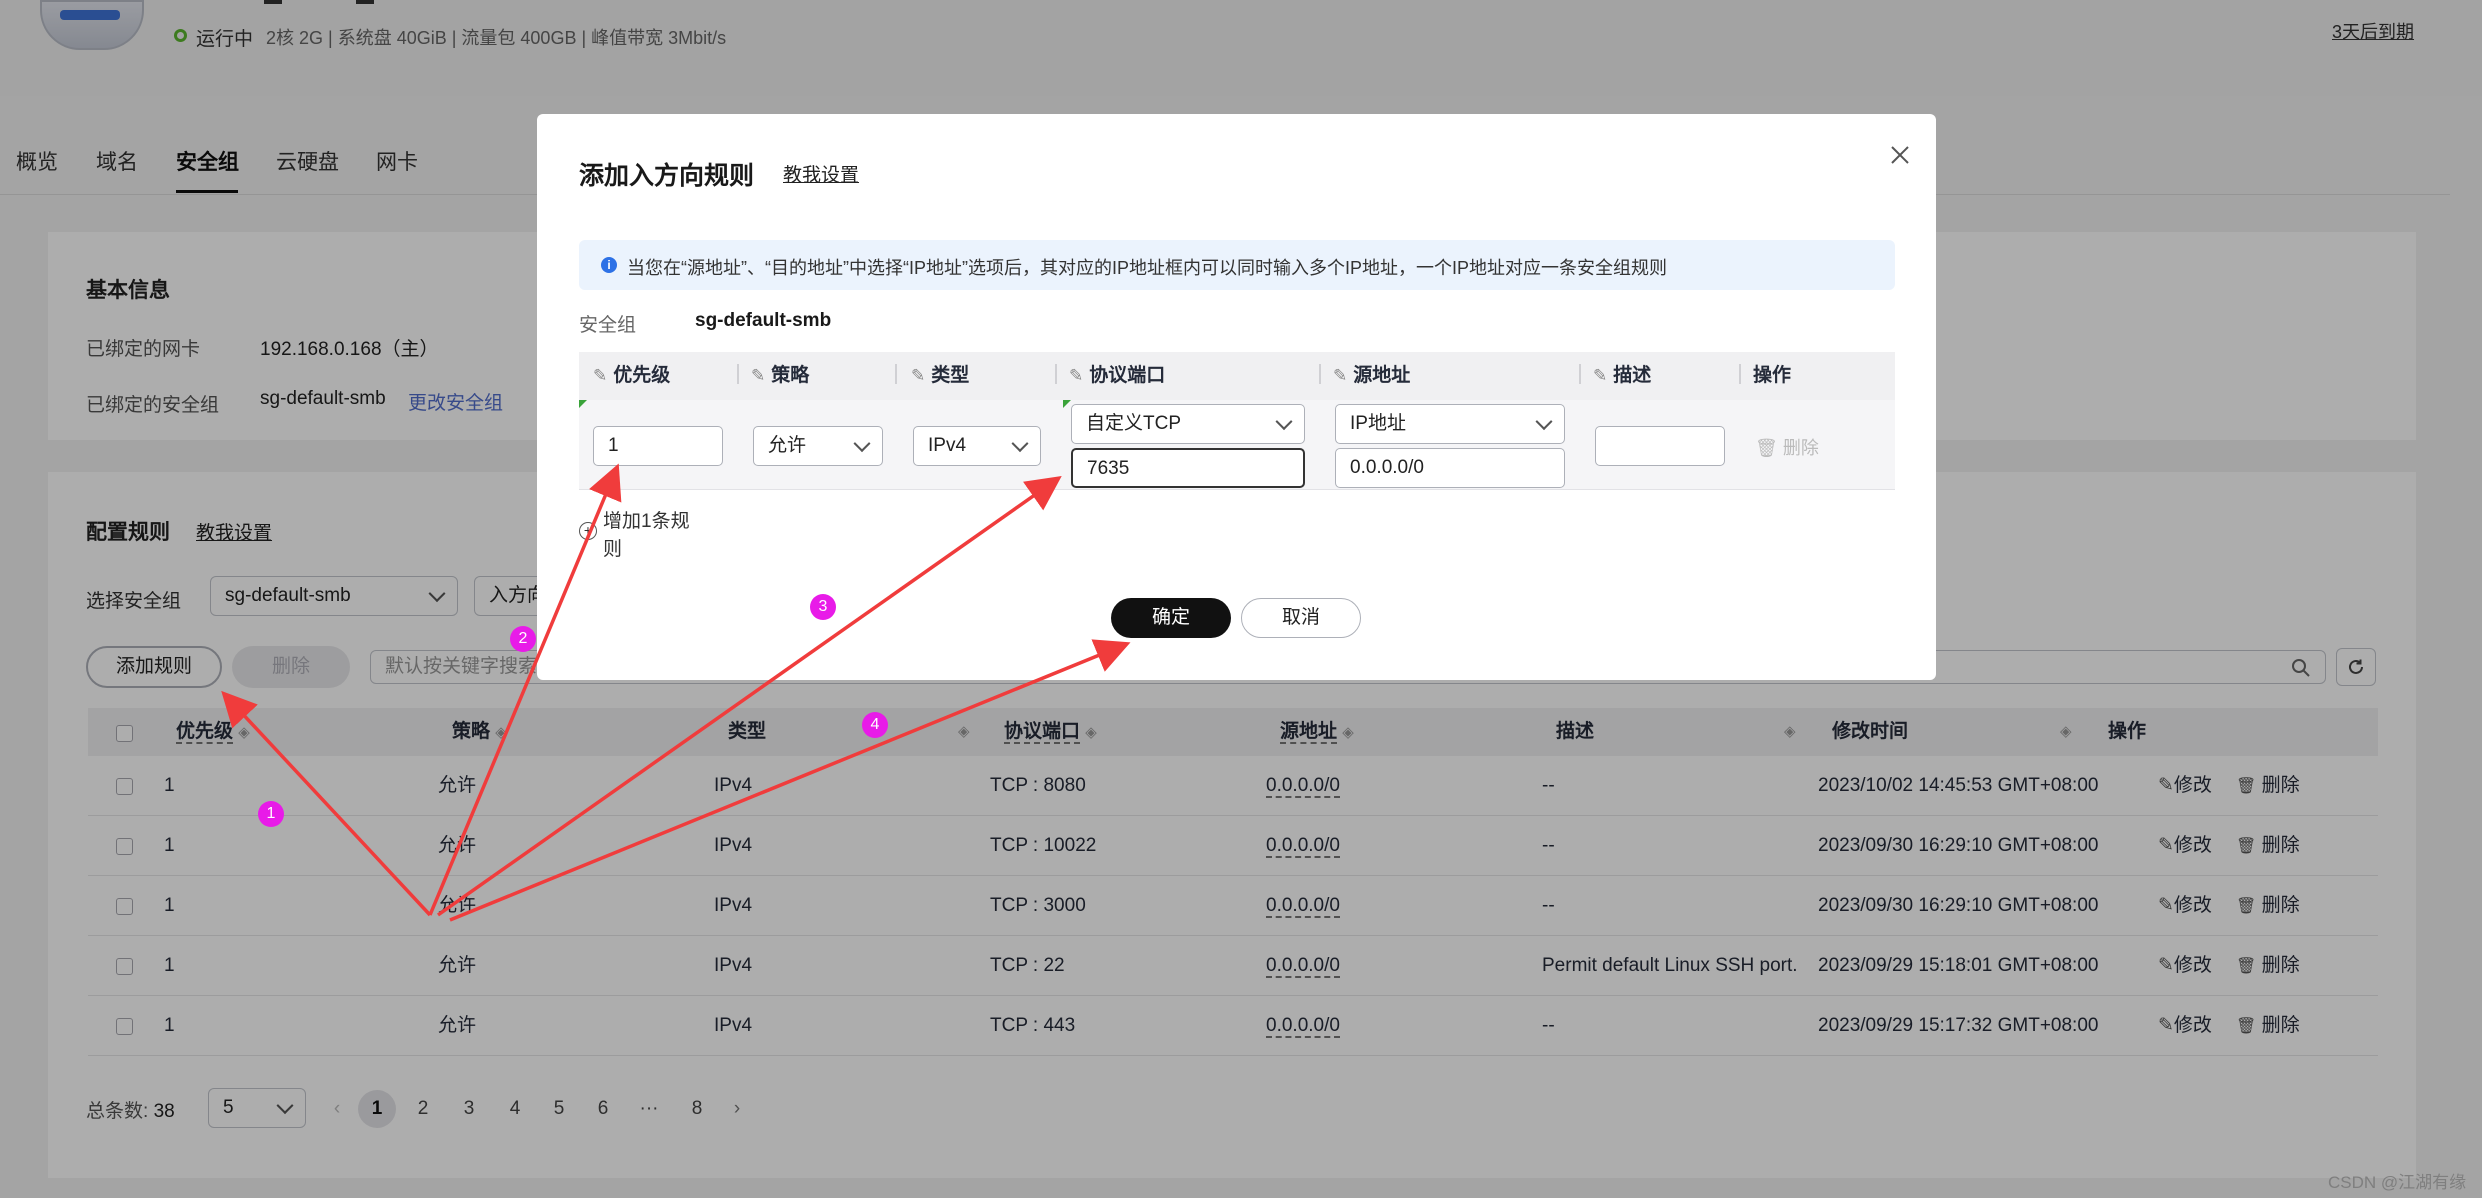 The width and height of the screenshot is (2482, 1198). Describe the element at coordinates (271, 814) in the screenshot. I see `annotation-badge-1: 1` at that location.